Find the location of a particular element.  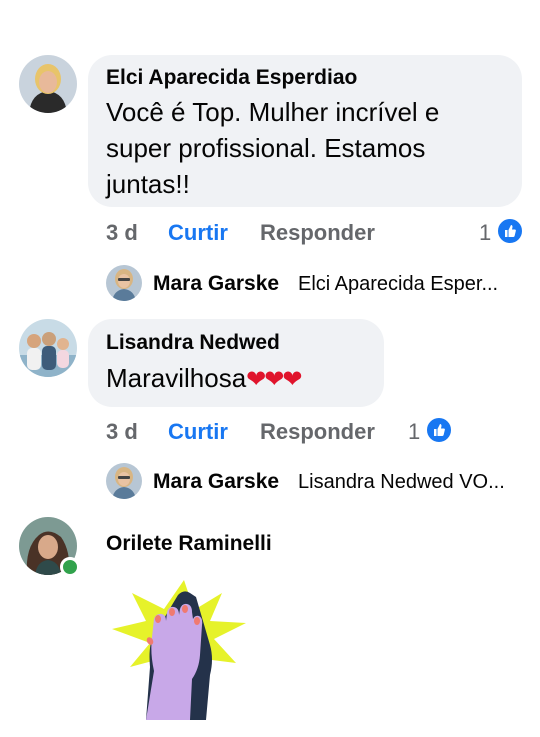

comment-text-line: juntas!! is located at coordinates (148, 184).